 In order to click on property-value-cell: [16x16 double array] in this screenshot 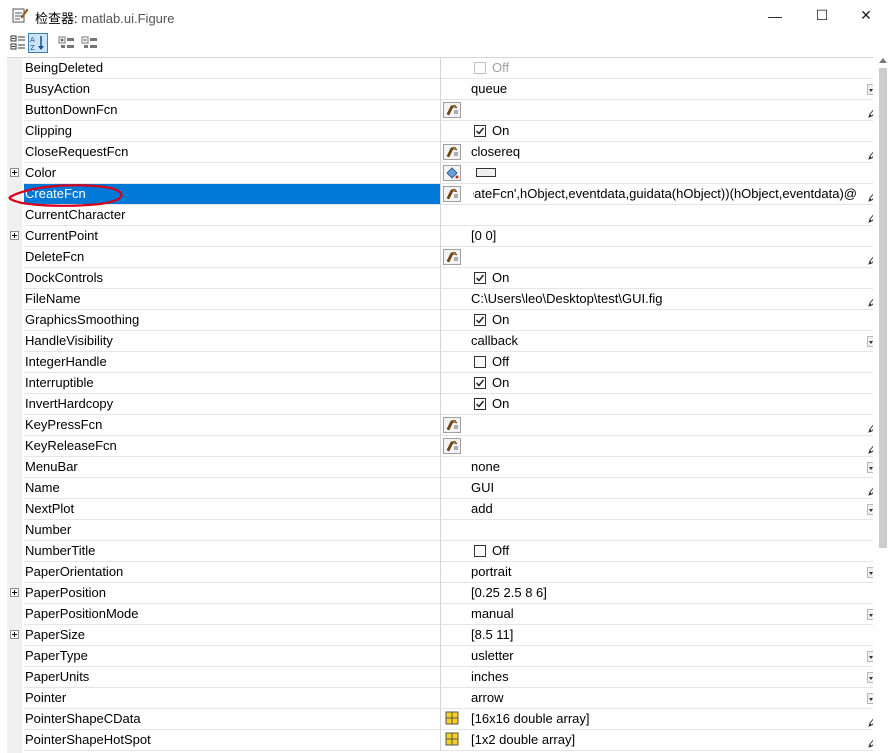, I will do `click(657, 719)`.